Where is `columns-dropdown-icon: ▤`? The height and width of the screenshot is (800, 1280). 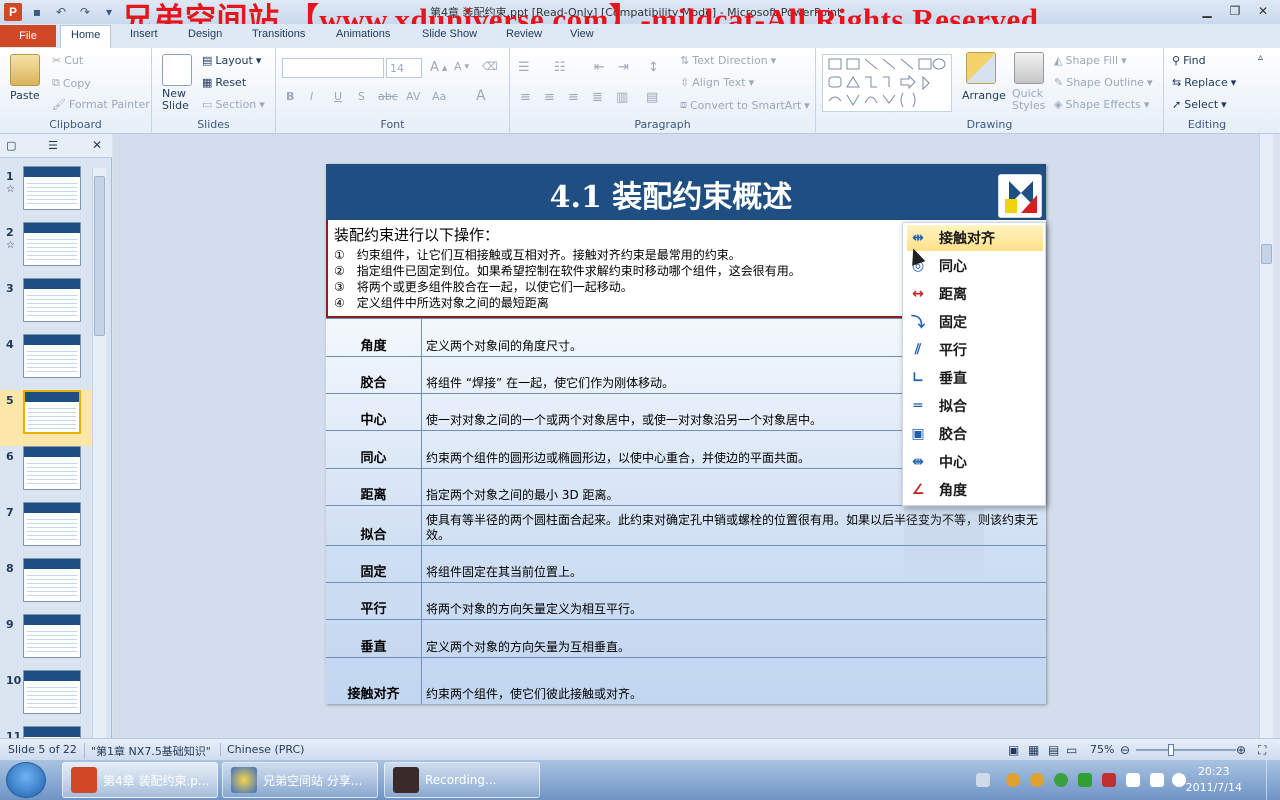
columns-dropdown-icon: ▤ is located at coordinates (652, 97).